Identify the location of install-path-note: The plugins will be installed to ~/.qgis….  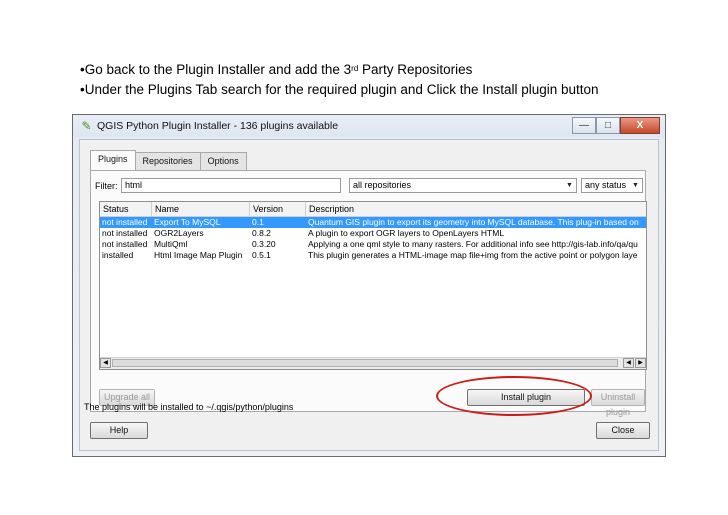
(189, 407).